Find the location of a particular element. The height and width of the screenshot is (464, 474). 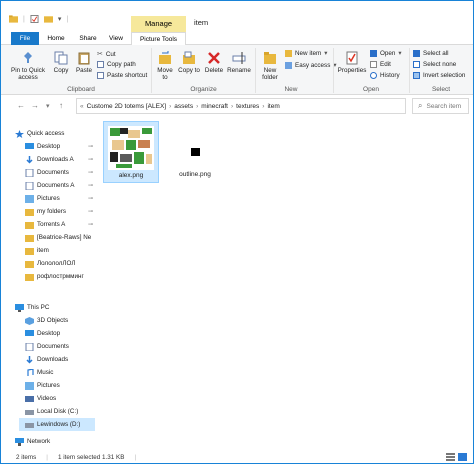

nav-item: Desktop ⊸ is located at coordinates (60, 146).